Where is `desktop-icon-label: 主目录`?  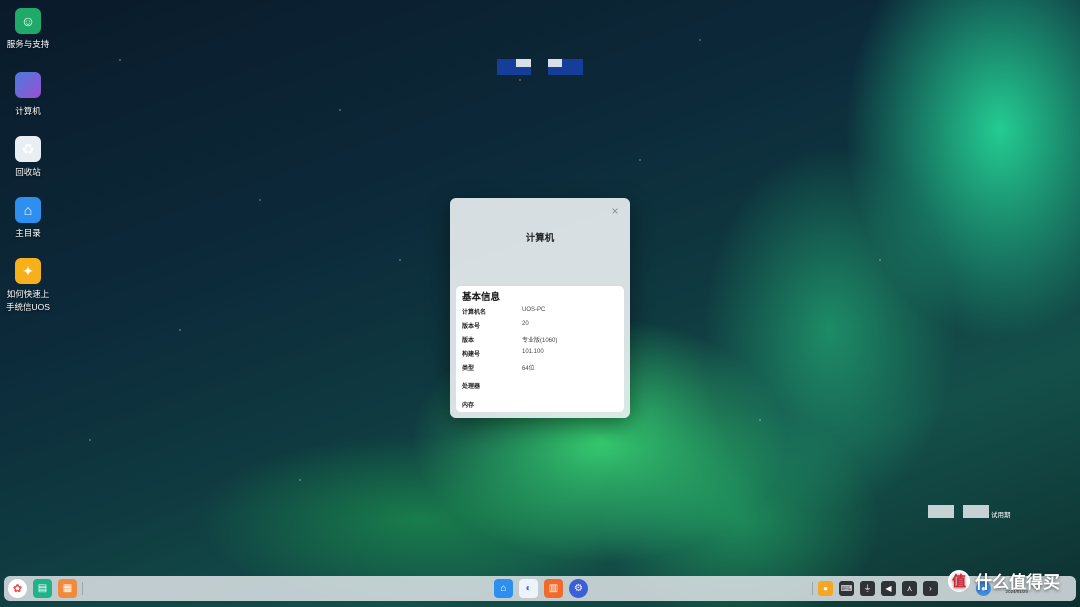
desktop-icon-label: 主目录 is located at coordinates (28, 233).